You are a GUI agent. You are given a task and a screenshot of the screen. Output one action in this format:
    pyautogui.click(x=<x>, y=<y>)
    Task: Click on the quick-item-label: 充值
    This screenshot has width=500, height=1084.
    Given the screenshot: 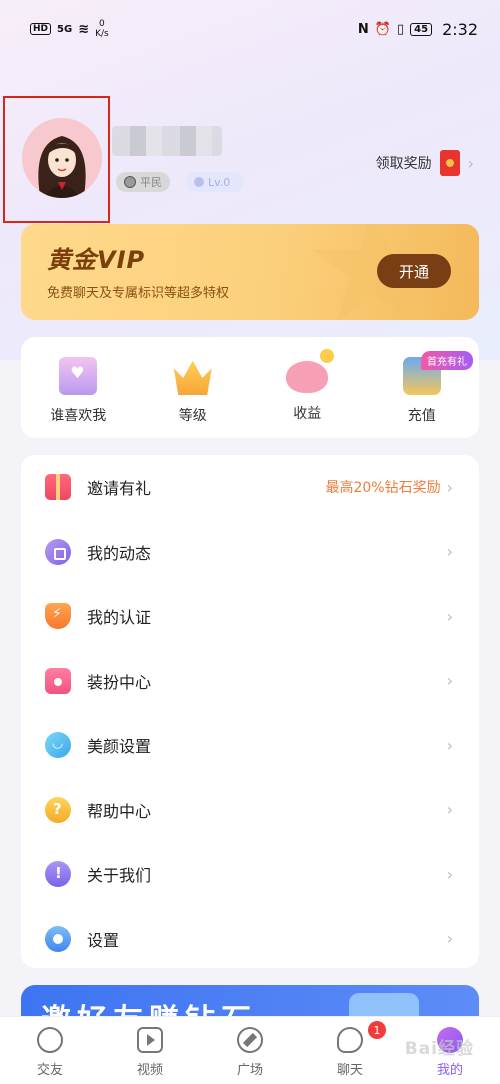 What is the action you would take?
    pyautogui.click(x=421, y=416)
    